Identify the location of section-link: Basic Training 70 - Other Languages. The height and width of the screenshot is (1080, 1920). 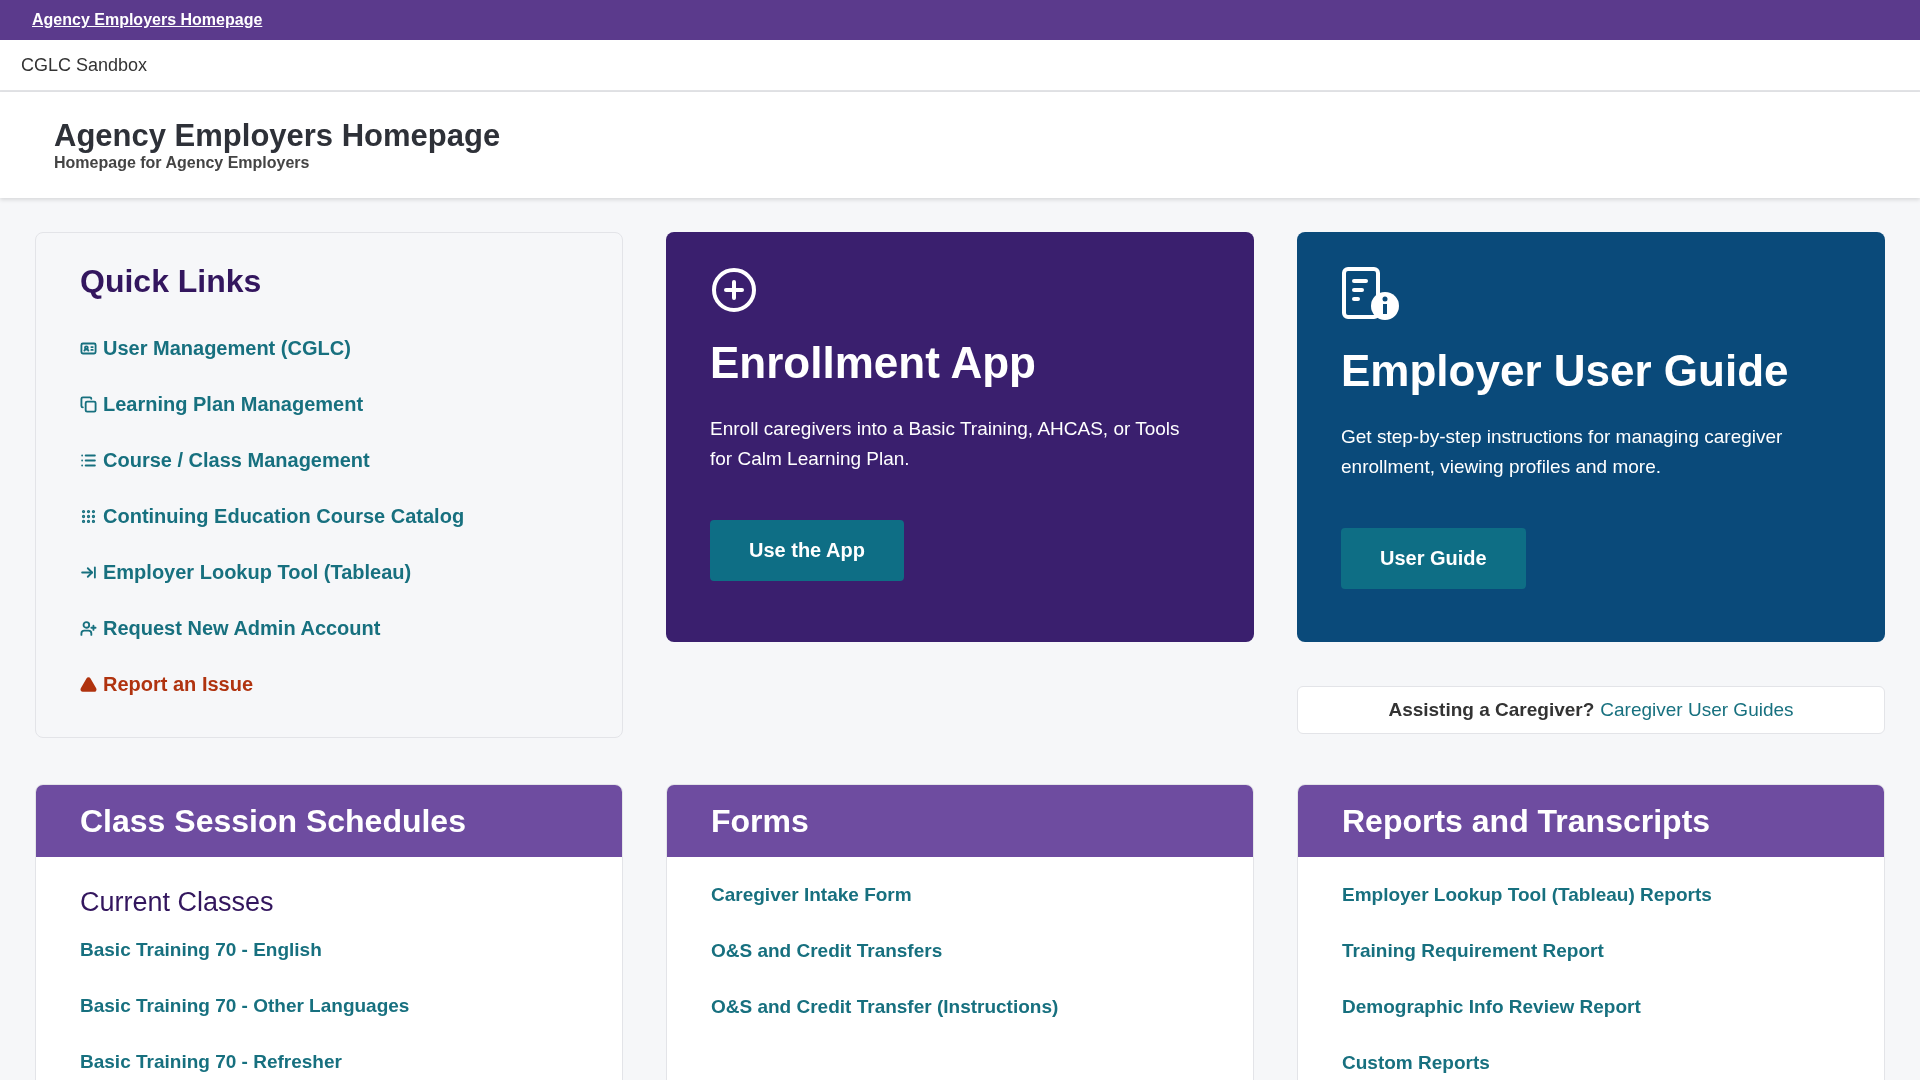
(245, 1006).